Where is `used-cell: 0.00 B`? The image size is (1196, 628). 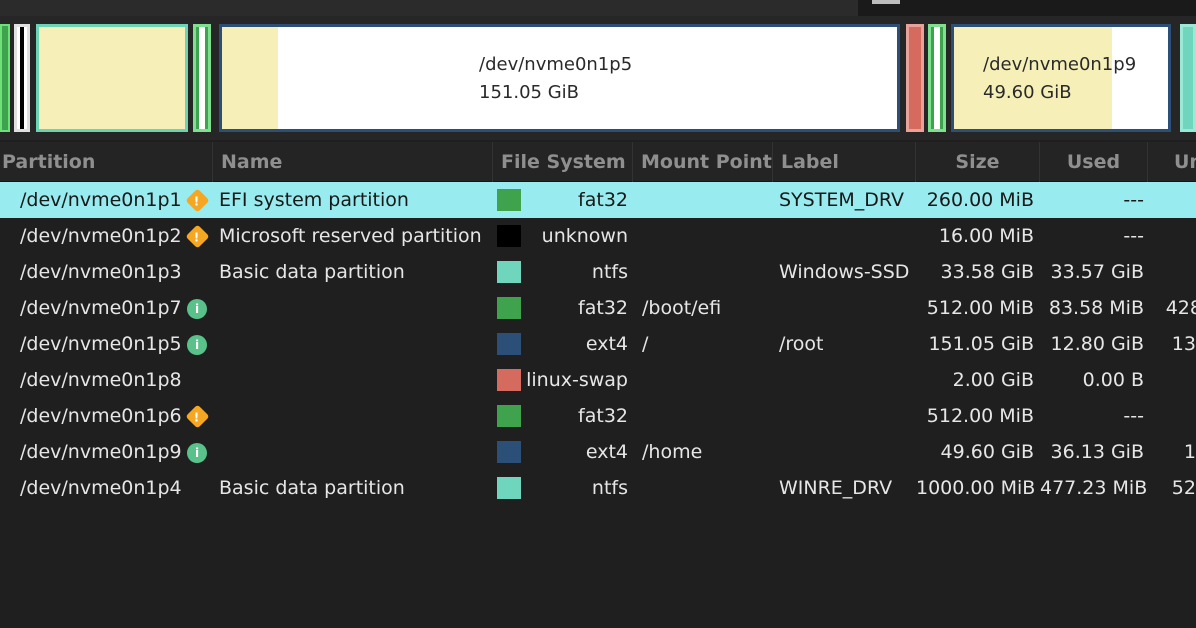
used-cell: 0.00 B is located at coordinates (1113, 380).